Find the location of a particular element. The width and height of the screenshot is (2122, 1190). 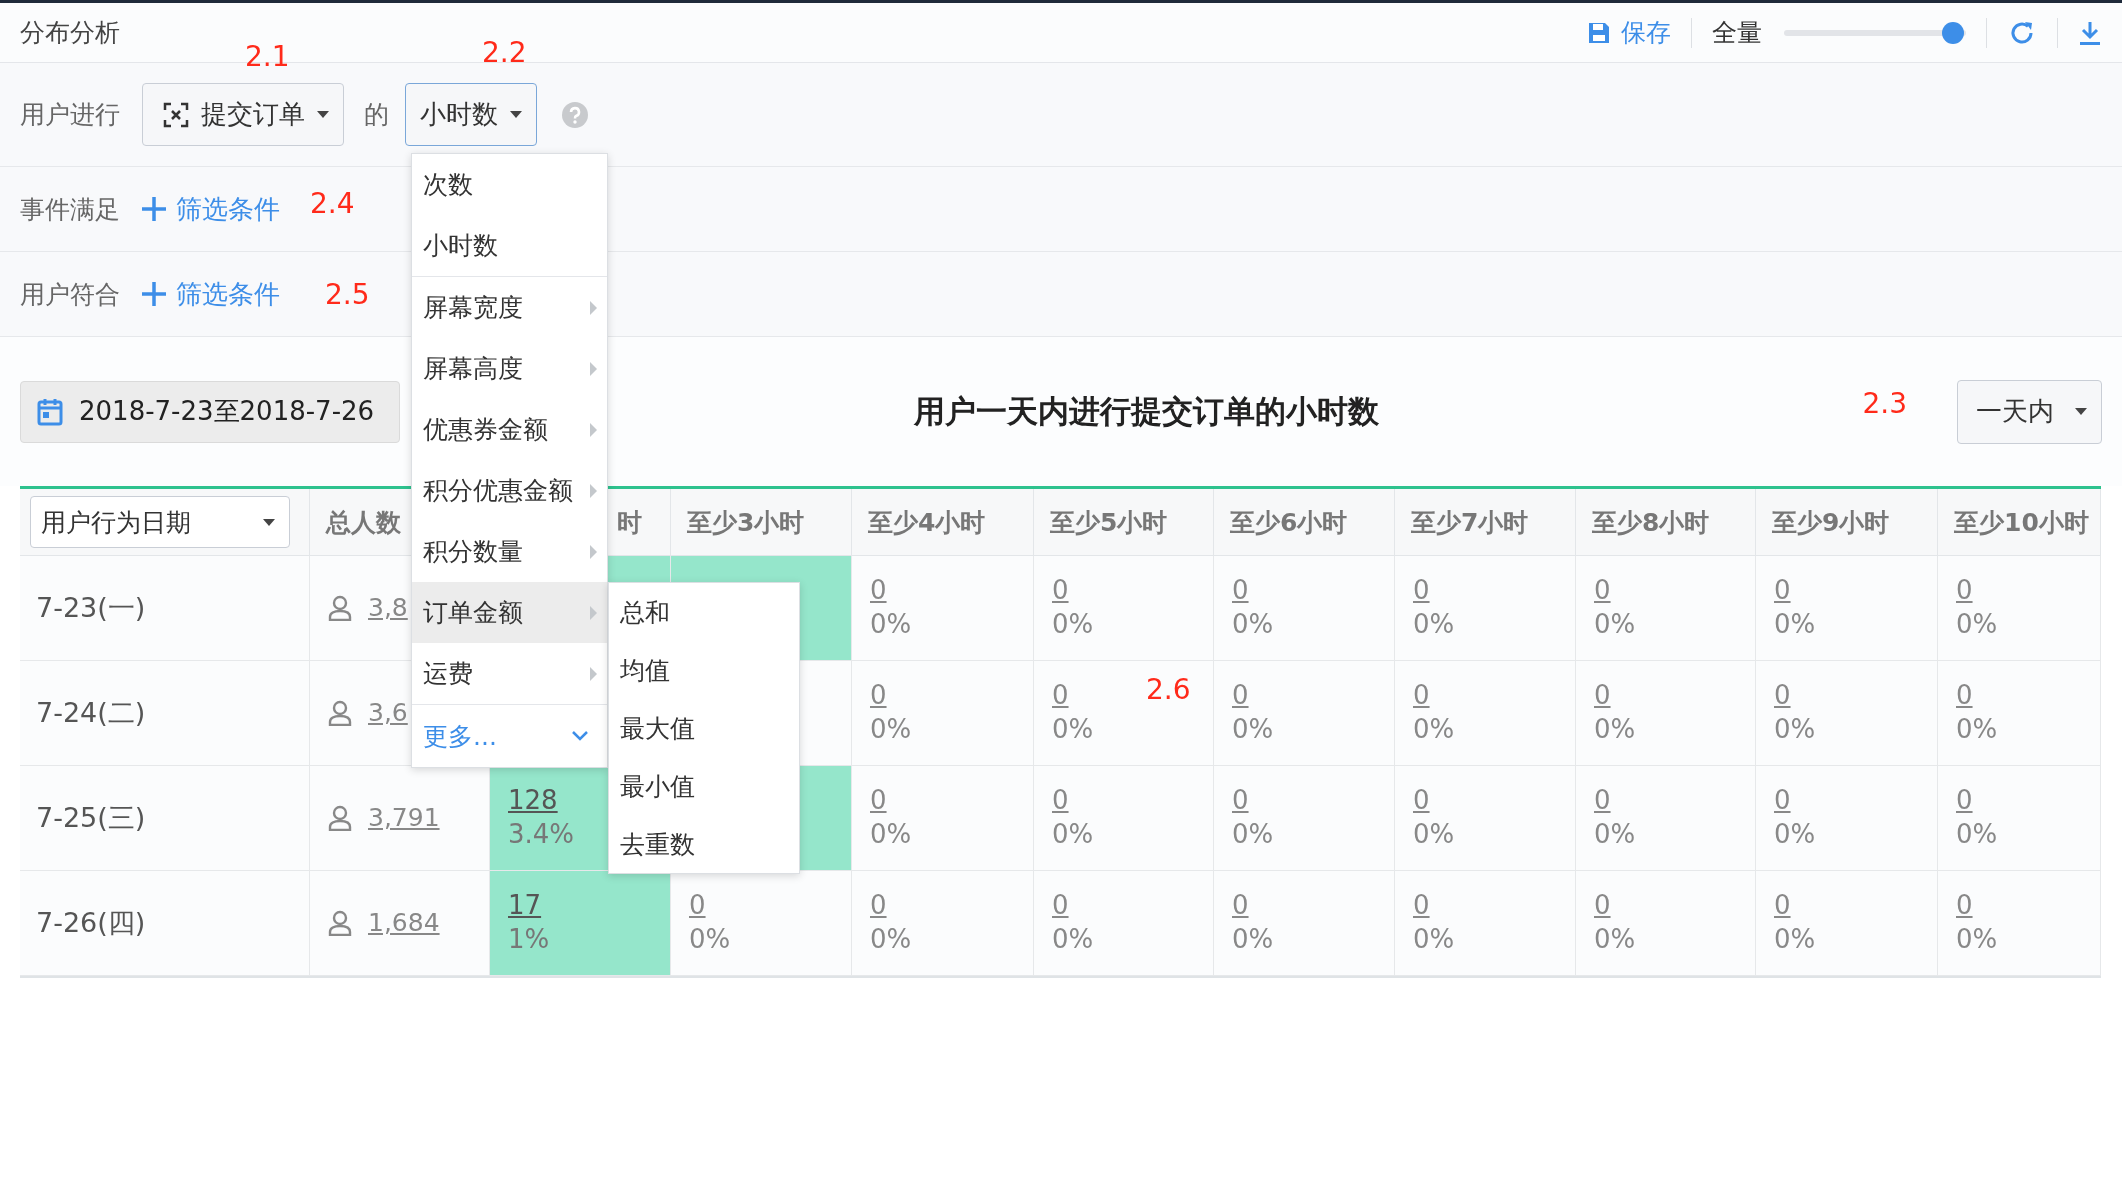

column-header: 至少5小时 is located at coordinates (1124, 522).